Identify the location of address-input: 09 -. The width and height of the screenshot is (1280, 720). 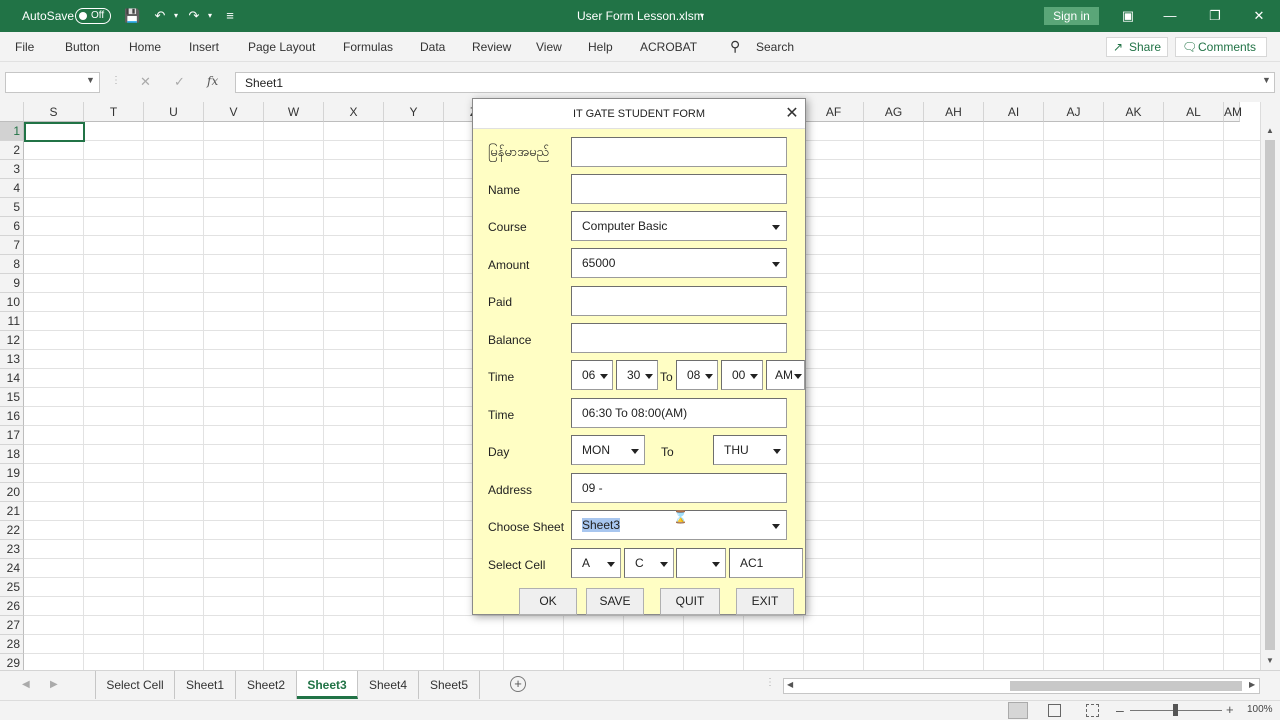
(679, 488).